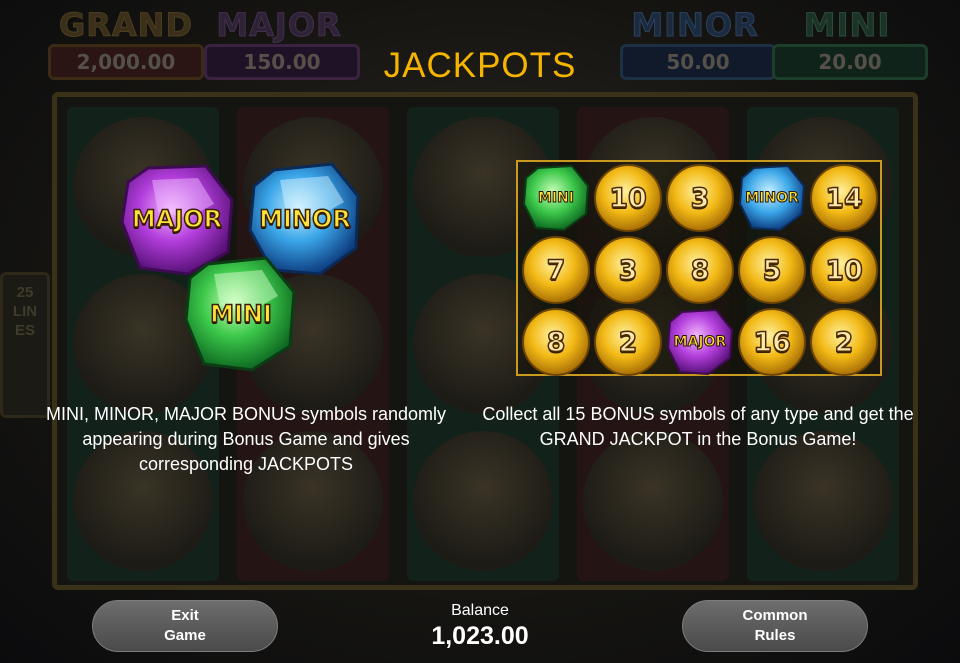 The image size is (960, 663). I want to click on mini-gem-label: MINI, so click(240, 314).